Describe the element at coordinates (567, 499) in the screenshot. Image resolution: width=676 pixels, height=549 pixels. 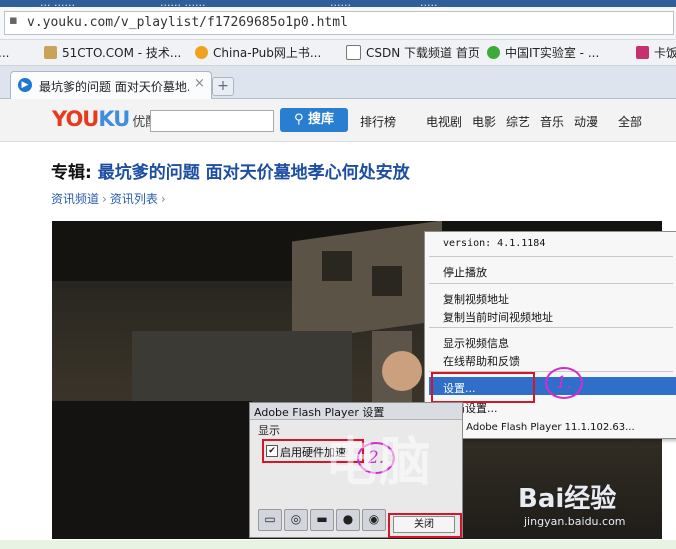
I see `baidu-jingyan-logo: Bai经验` at that location.